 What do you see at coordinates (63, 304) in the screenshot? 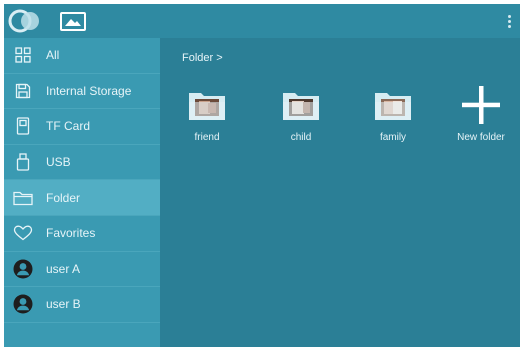
I see `sidebar-item-label: user B` at bounding box center [63, 304].